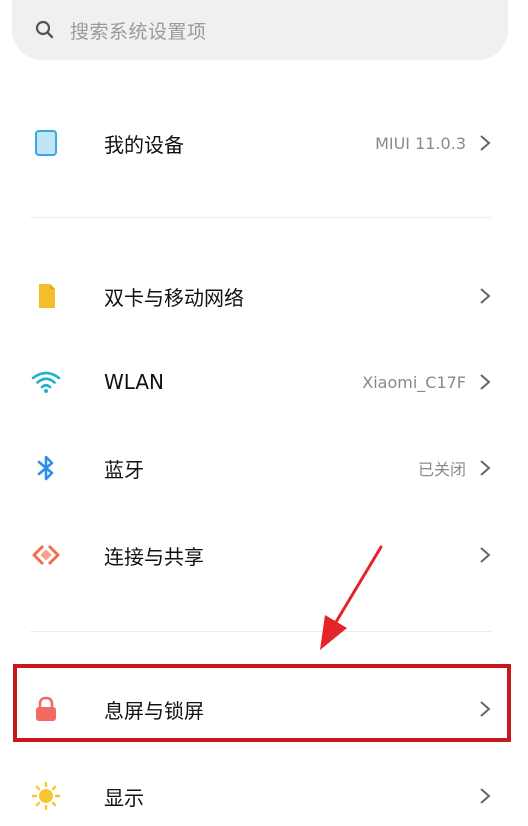  What do you see at coordinates (154, 556) in the screenshot?
I see `settings-item-label: 连接与共享` at bounding box center [154, 556].